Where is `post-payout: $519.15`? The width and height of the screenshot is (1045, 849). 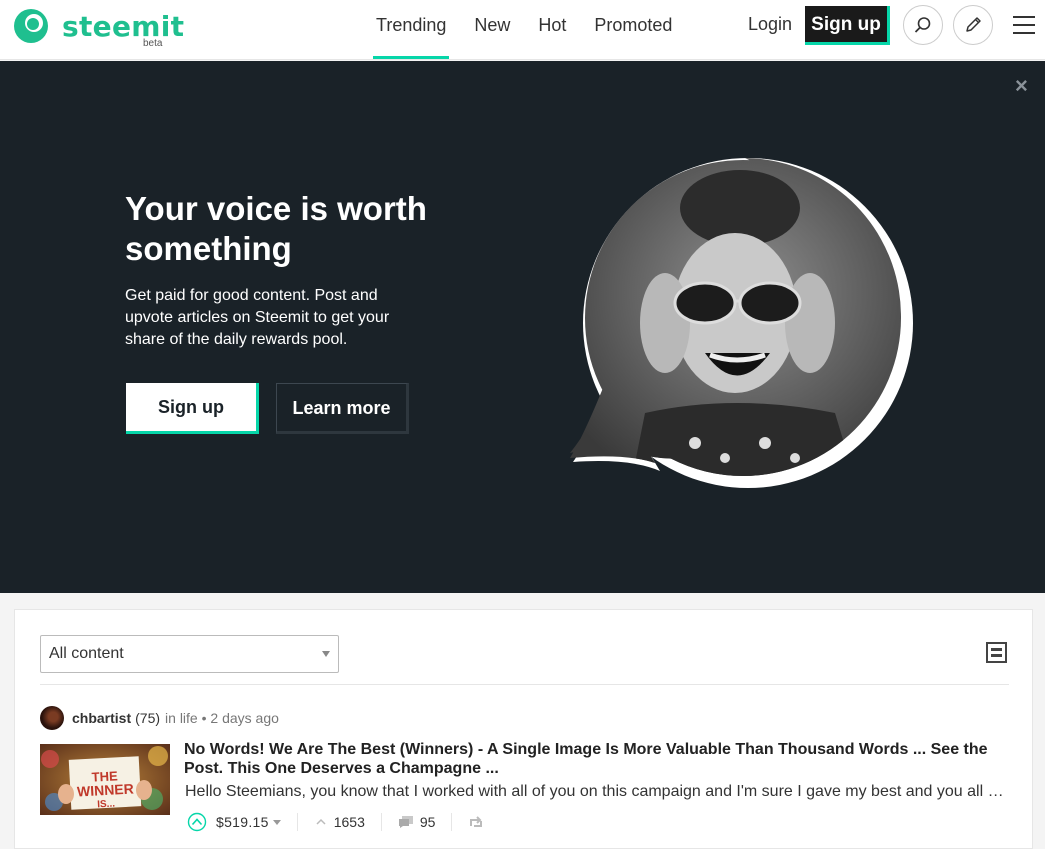 post-payout: $519.15 is located at coordinates (242, 822).